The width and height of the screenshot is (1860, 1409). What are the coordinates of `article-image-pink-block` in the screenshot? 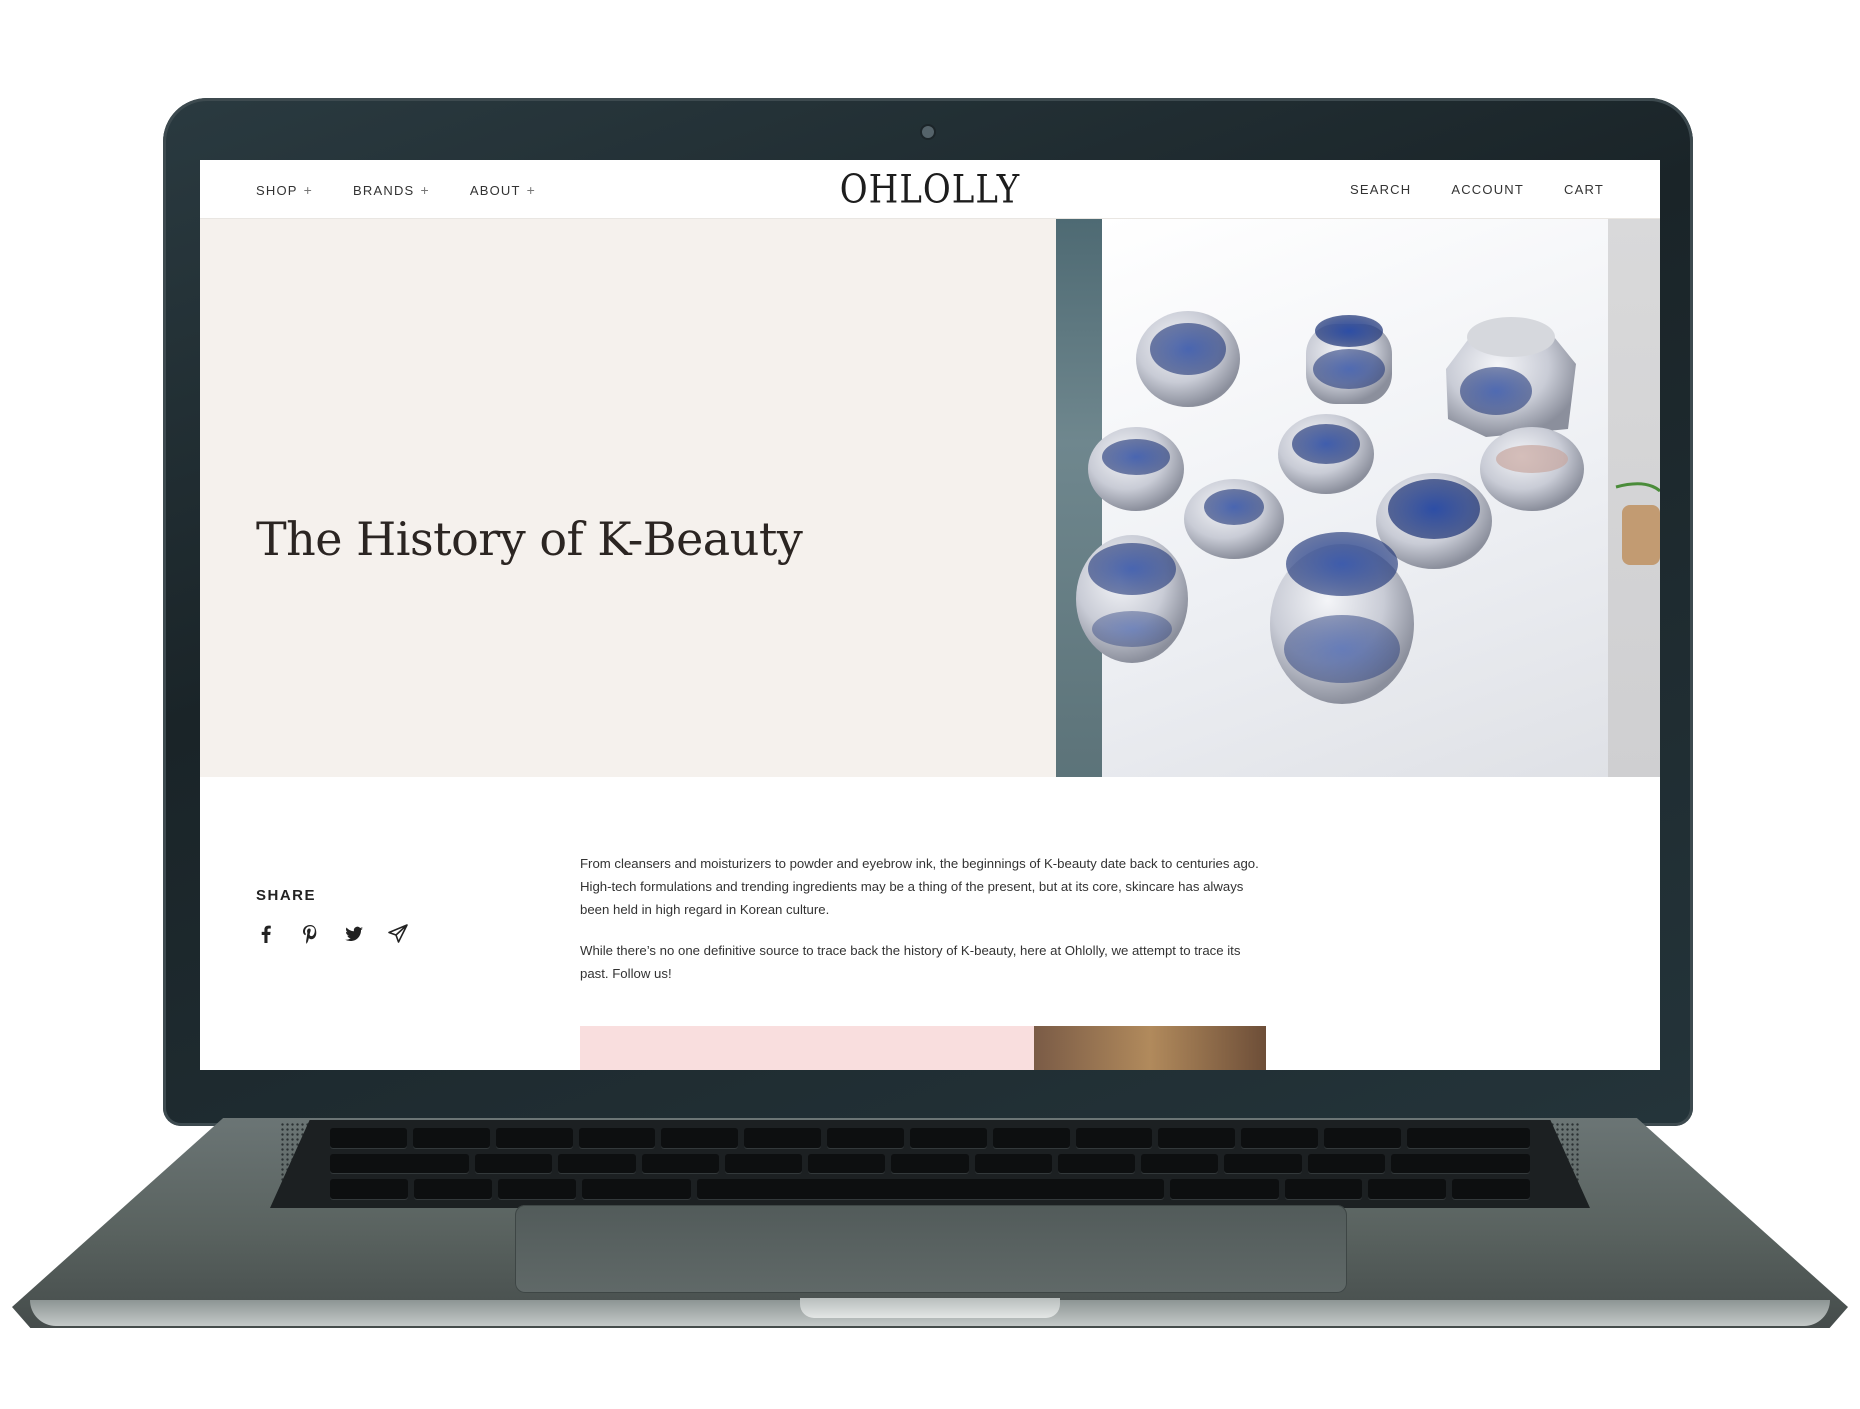 It's located at (807, 1048).